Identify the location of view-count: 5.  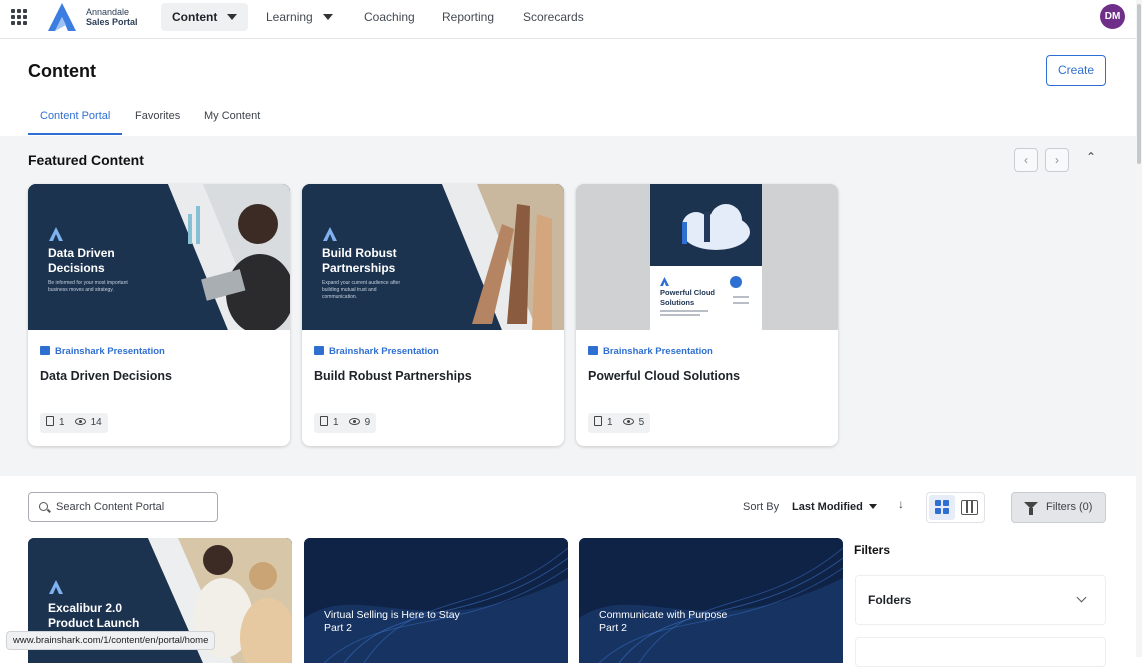
(641, 422).